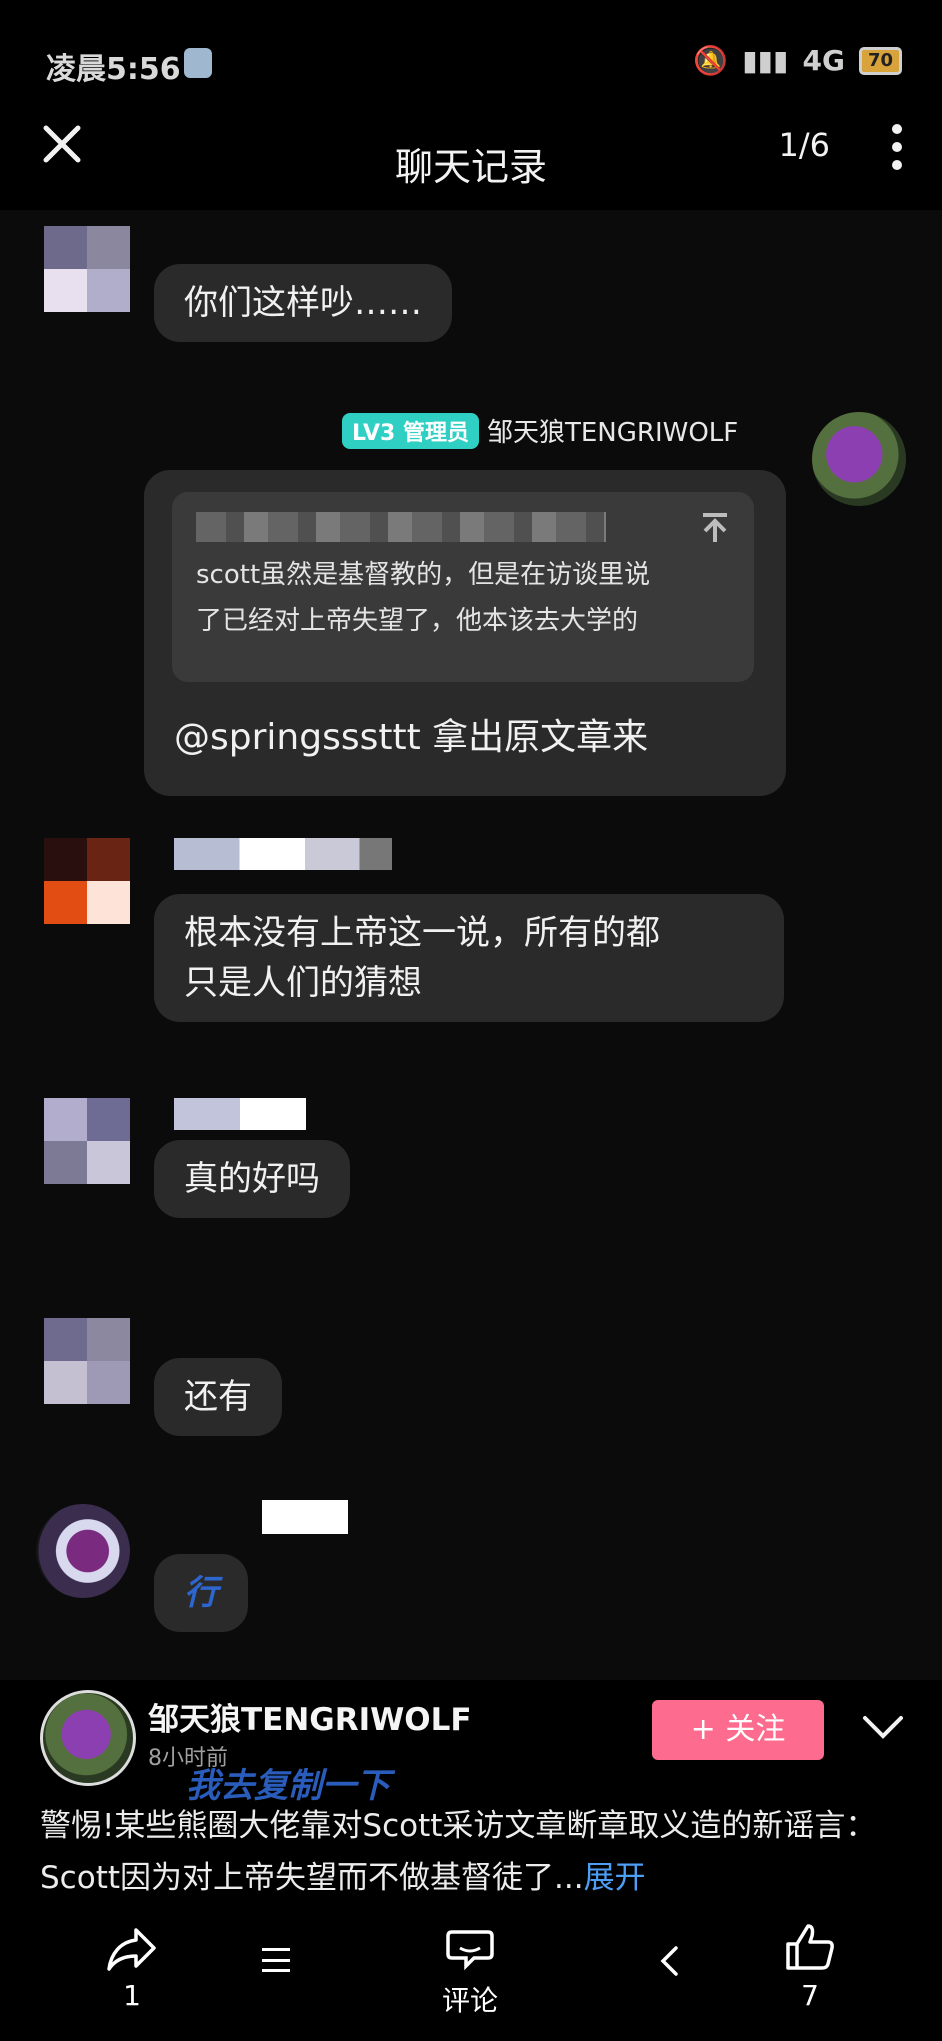  I want to click on author-avatar, so click(88, 1738).